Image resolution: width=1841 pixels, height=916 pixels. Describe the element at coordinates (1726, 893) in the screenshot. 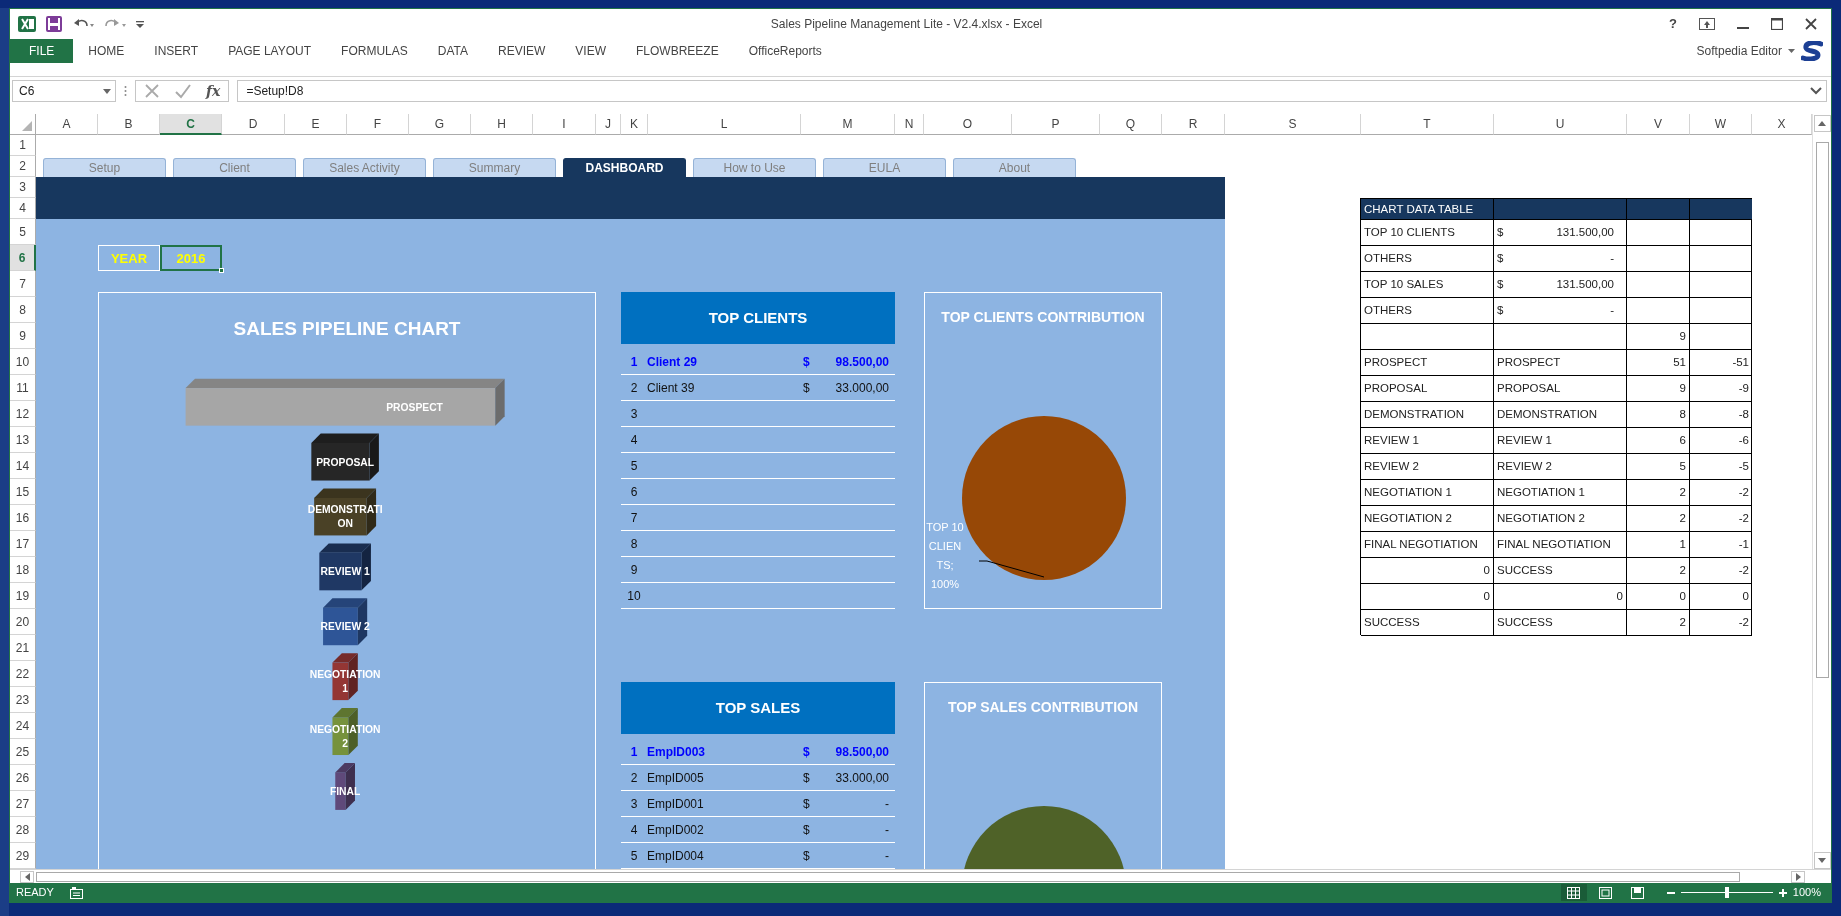

I see `zoom-thumb` at that location.